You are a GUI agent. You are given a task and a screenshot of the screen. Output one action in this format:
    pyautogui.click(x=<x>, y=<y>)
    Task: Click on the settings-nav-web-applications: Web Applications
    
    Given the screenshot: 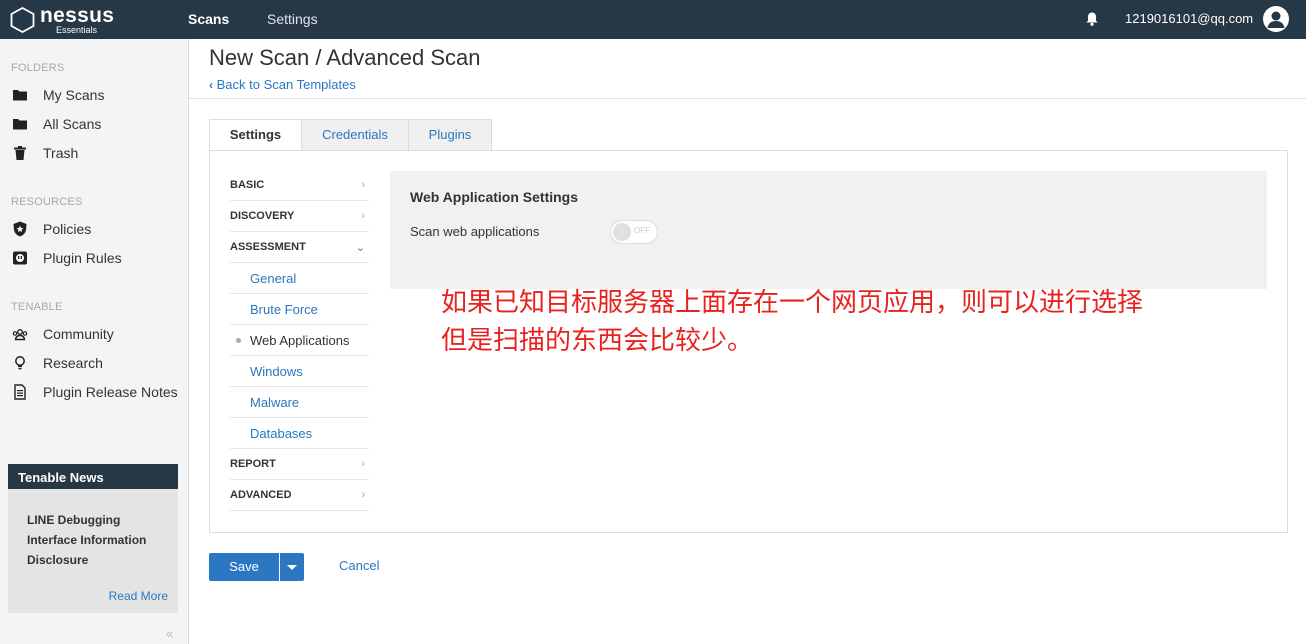 What is the action you would take?
    pyautogui.click(x=299, y=340)
    